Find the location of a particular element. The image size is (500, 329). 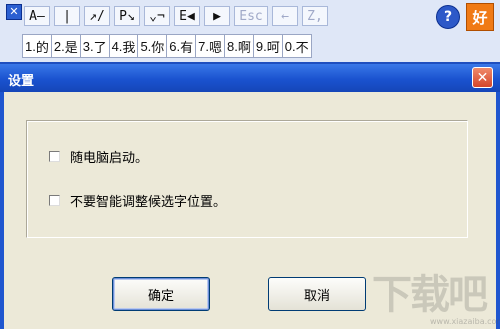

stroke-button: ⌄¬ is located at coordinates (157, 16).